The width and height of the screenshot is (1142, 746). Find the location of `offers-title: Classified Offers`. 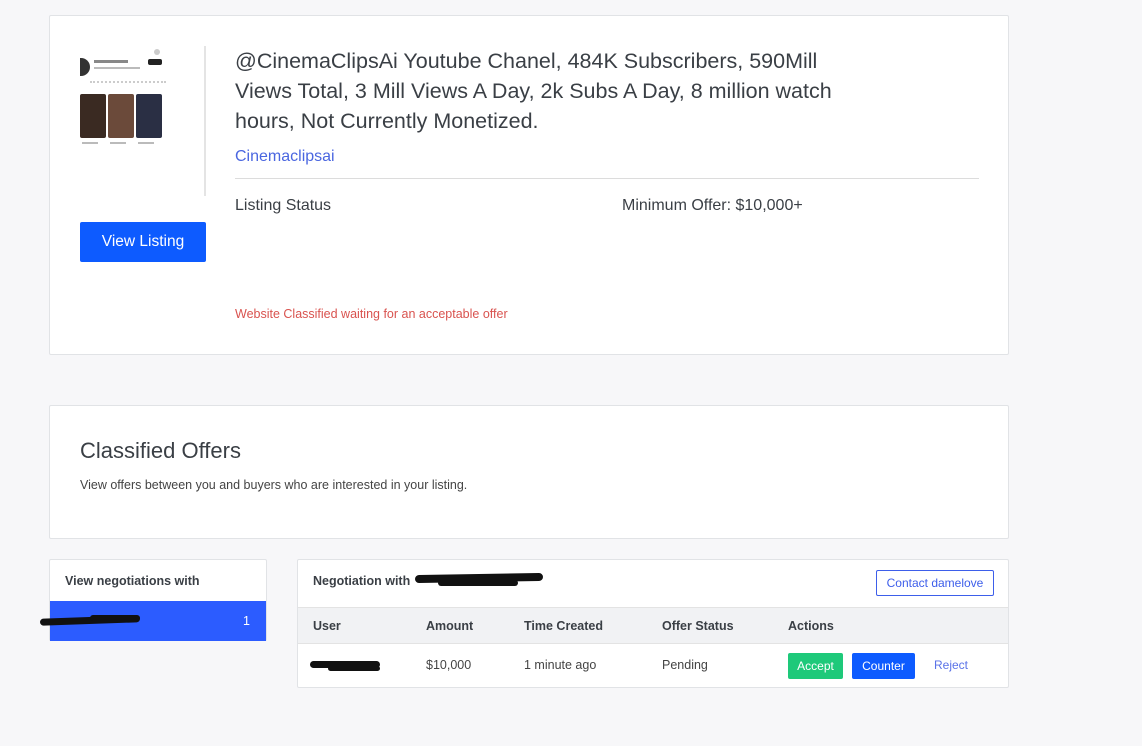

offers-title: Classified Offers is located at coordinates (160, 450).